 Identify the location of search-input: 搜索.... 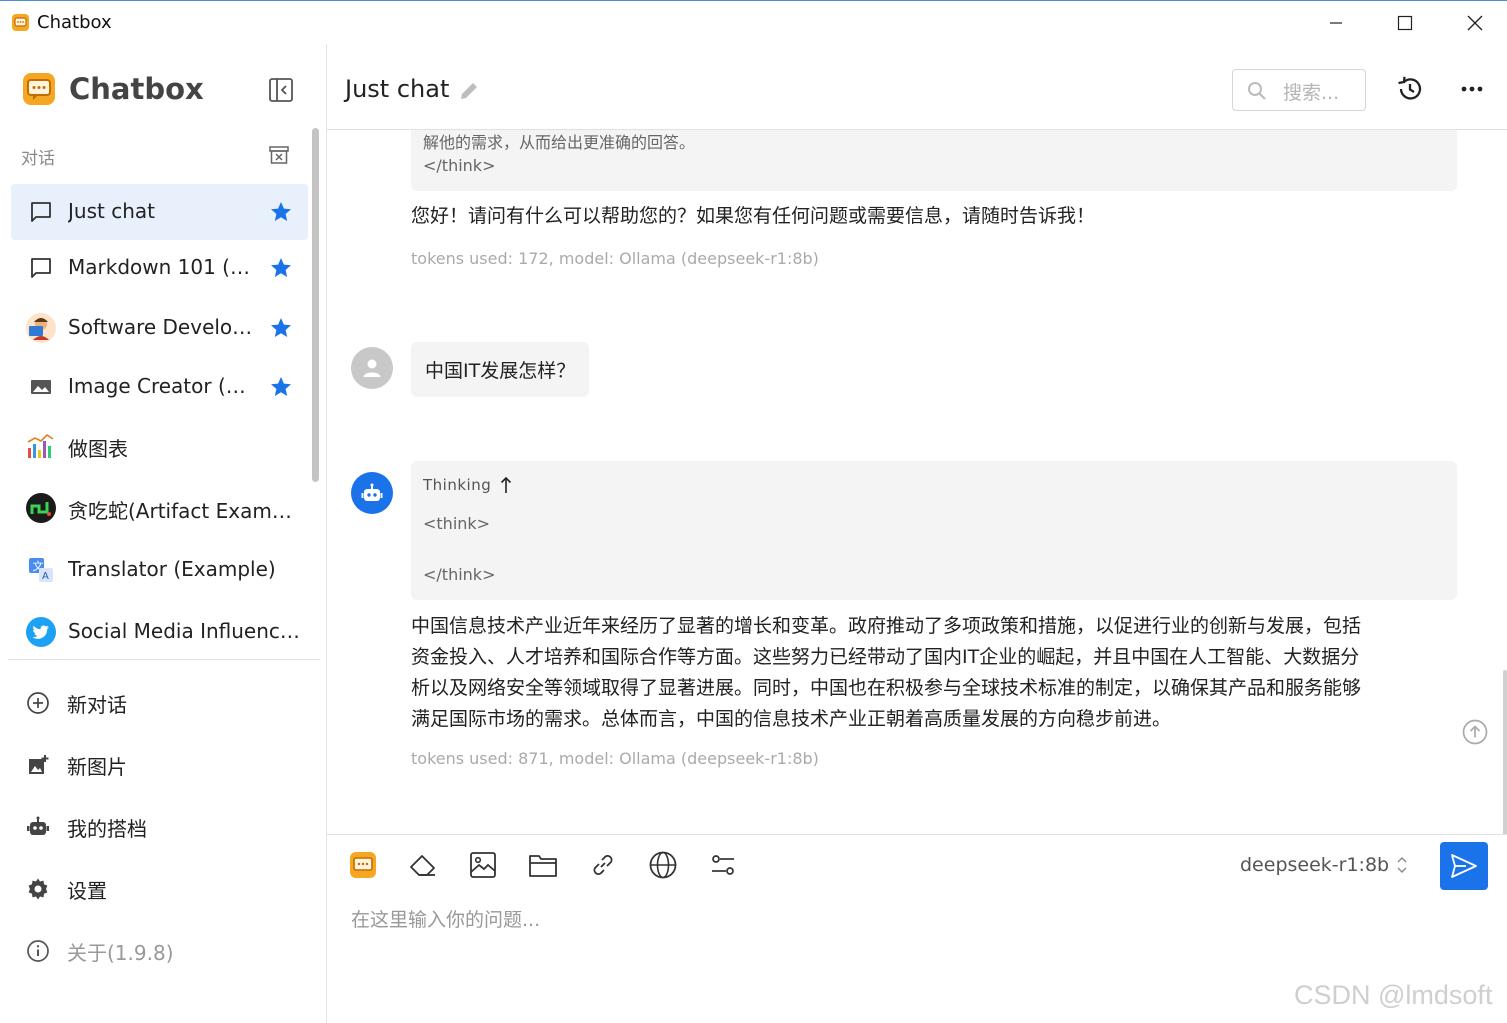
(1299, 90).